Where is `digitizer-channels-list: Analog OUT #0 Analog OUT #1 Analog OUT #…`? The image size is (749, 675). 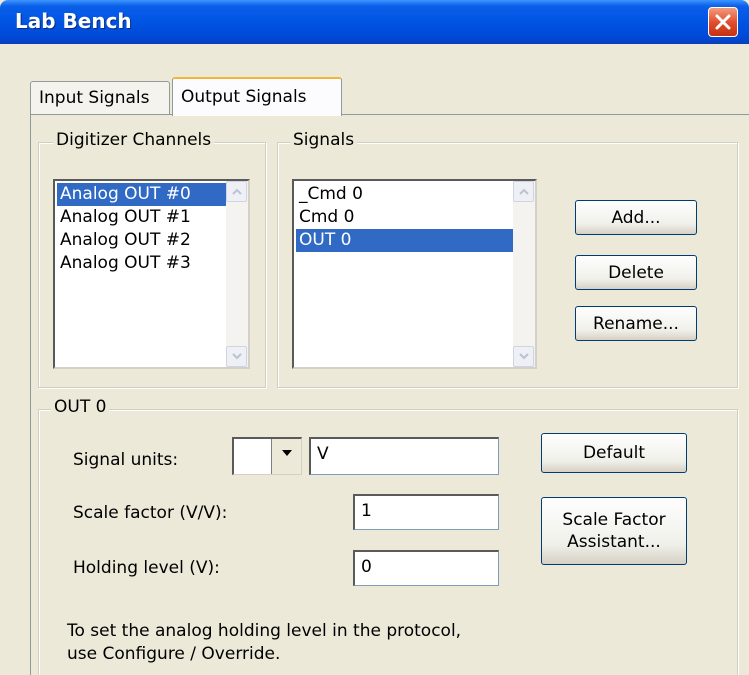
digitizer-channels-list: Analog OUT #0 Analog OUT #1 Analog OUT #… is located at coordinates (151, 274).